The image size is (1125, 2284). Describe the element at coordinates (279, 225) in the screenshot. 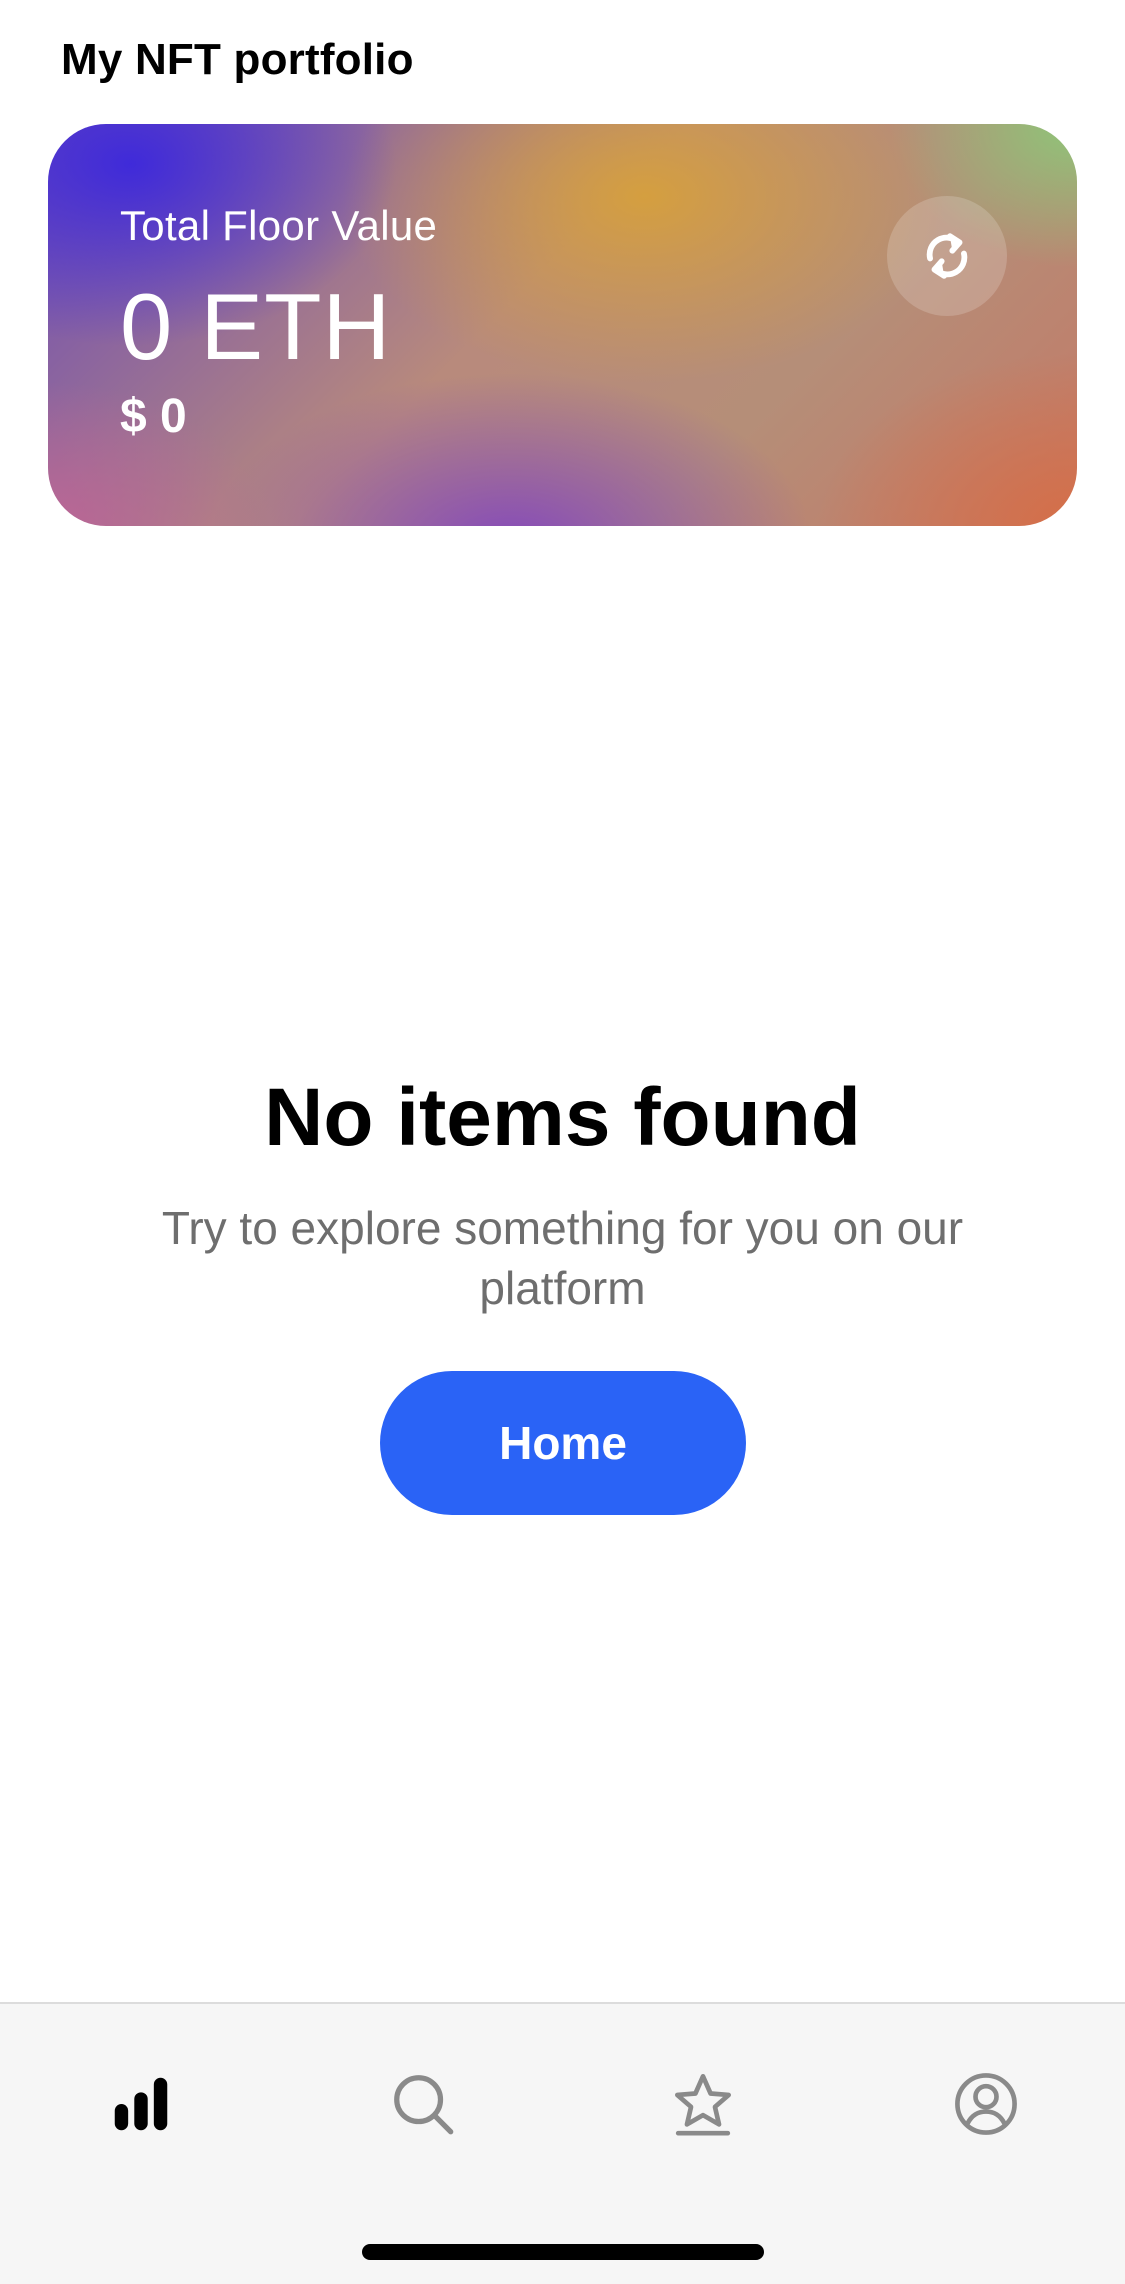

I see `total-floor-value-label: Total Floor Value` at that location.